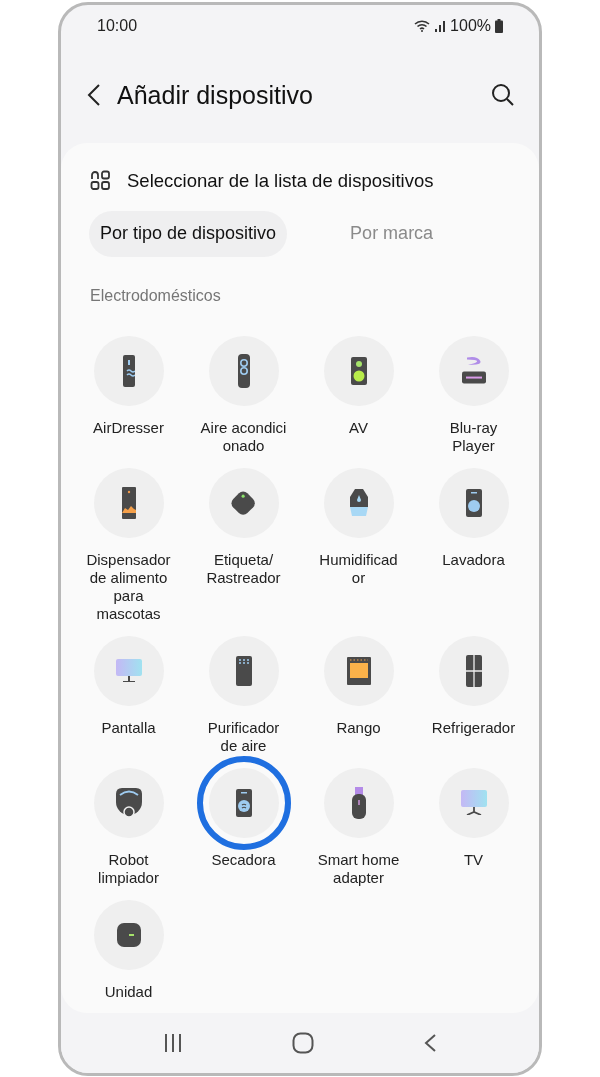  What do you see at coordinates (358, 568) in the screenshot?
I see `device-label: Humidificad or` at bounding box center [358, 568].